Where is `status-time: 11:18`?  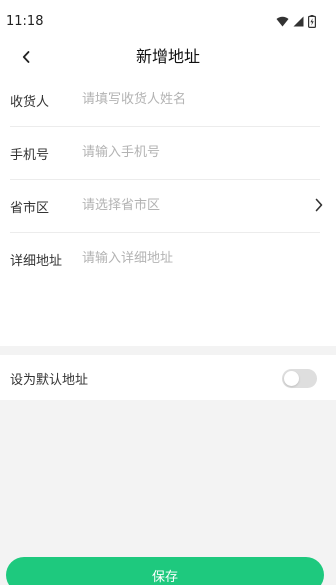 status-time: 11:18 is located at coordinates (25, 21).